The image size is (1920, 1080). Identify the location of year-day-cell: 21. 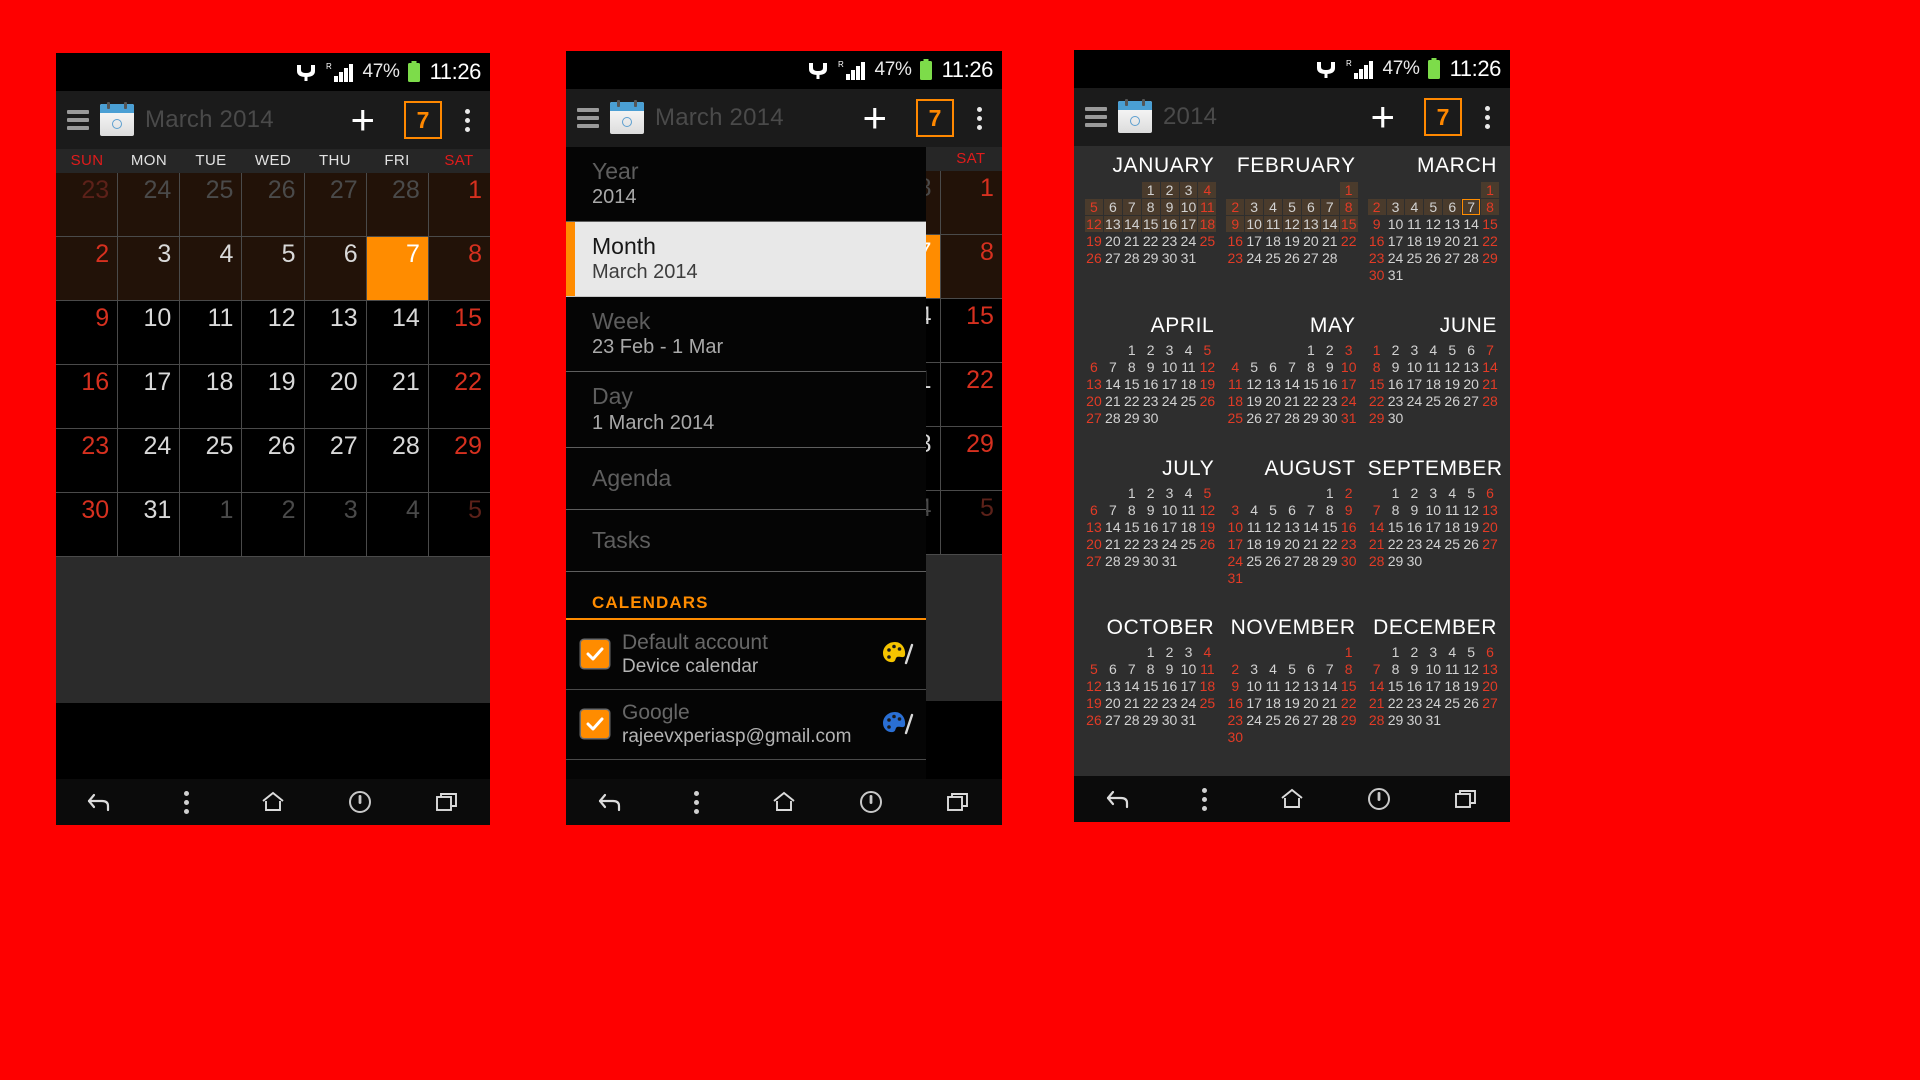
(1471, 241).